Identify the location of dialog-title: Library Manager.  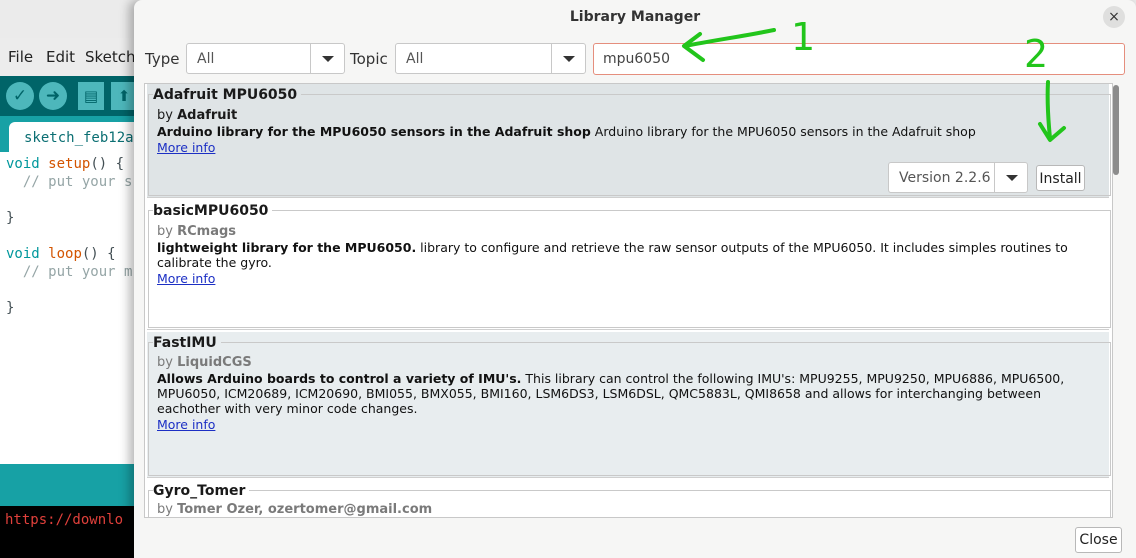
(635, 17).